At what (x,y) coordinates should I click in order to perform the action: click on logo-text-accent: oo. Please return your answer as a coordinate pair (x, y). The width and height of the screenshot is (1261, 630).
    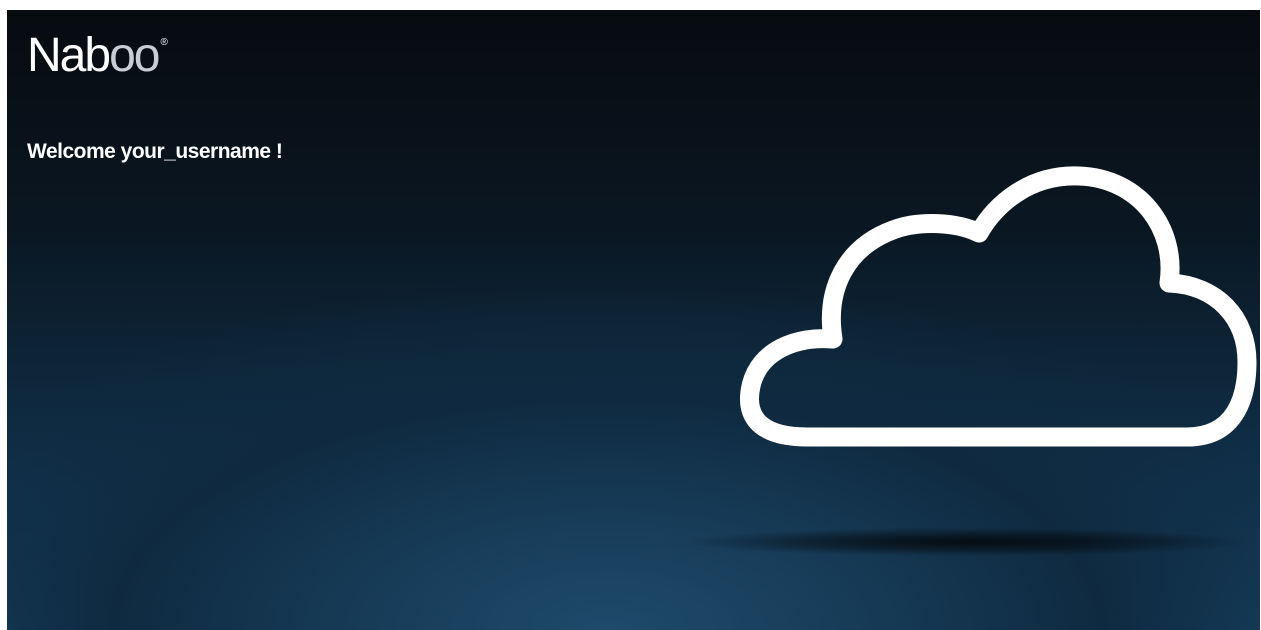
    Looking at the image, I should click on (134, 55).